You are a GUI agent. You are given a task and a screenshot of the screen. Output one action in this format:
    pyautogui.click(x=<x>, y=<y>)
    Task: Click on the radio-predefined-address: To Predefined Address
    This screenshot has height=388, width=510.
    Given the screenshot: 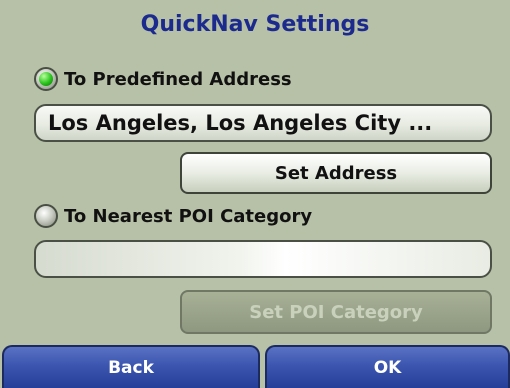 What is the action you would take?
    pyautogui.click(x=163, y=79)
    